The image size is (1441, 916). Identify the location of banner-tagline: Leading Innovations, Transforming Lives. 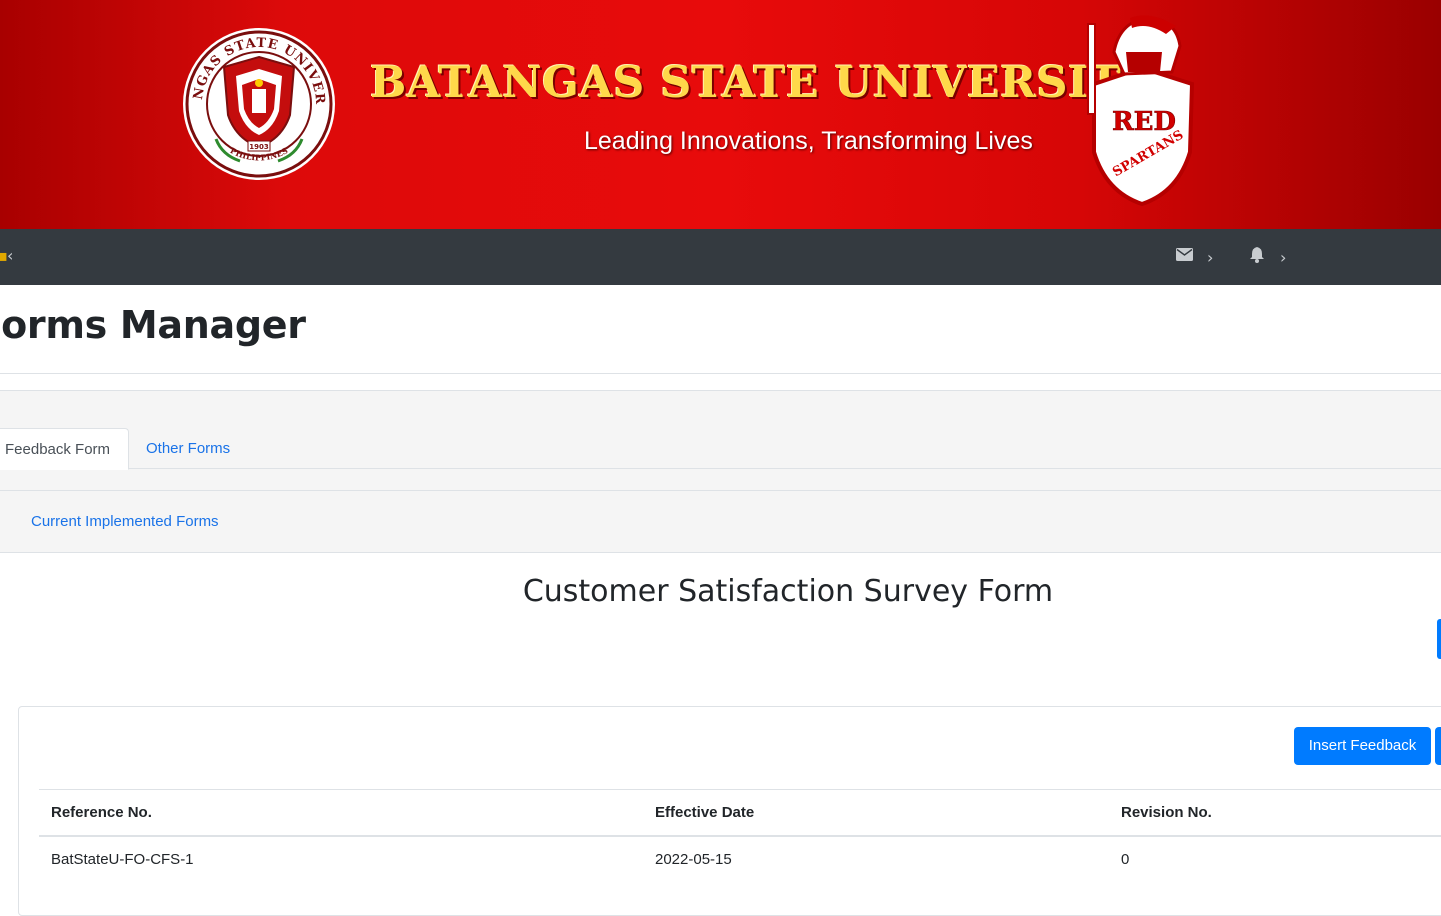
(808, 141).